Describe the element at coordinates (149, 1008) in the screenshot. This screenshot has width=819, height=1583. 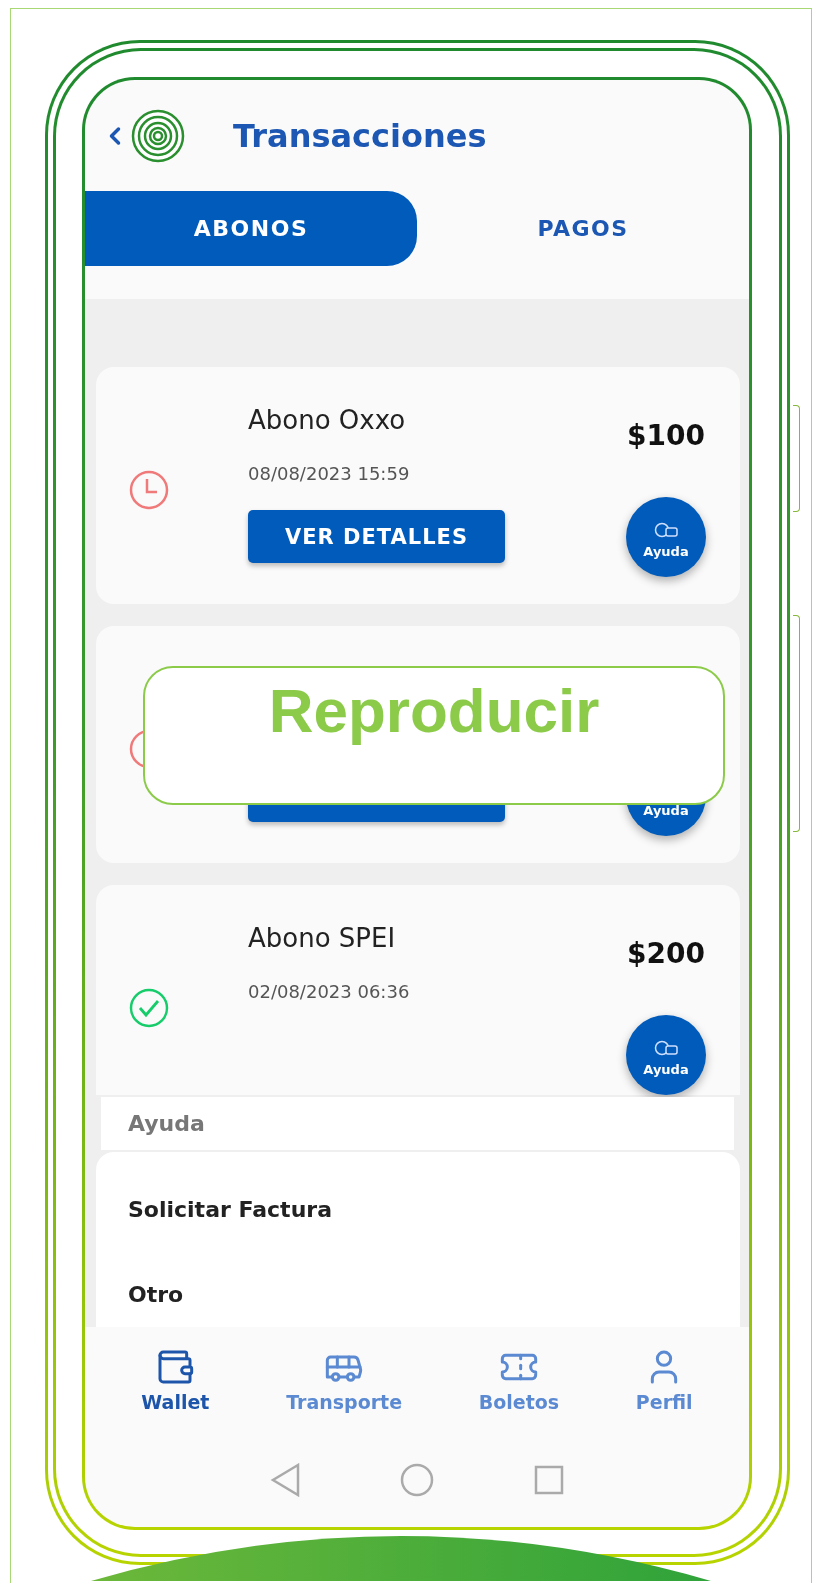
I see `check-circle-icon` at that location.